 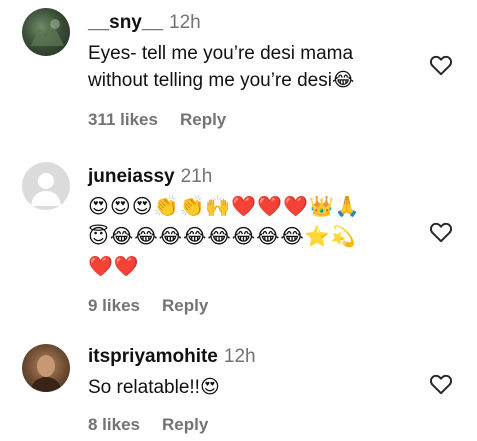 What do you see at coordinates (253, 177) in the screenshot?
I see `comment-header: juneiassy 21h` at bounding box center [253, 177].